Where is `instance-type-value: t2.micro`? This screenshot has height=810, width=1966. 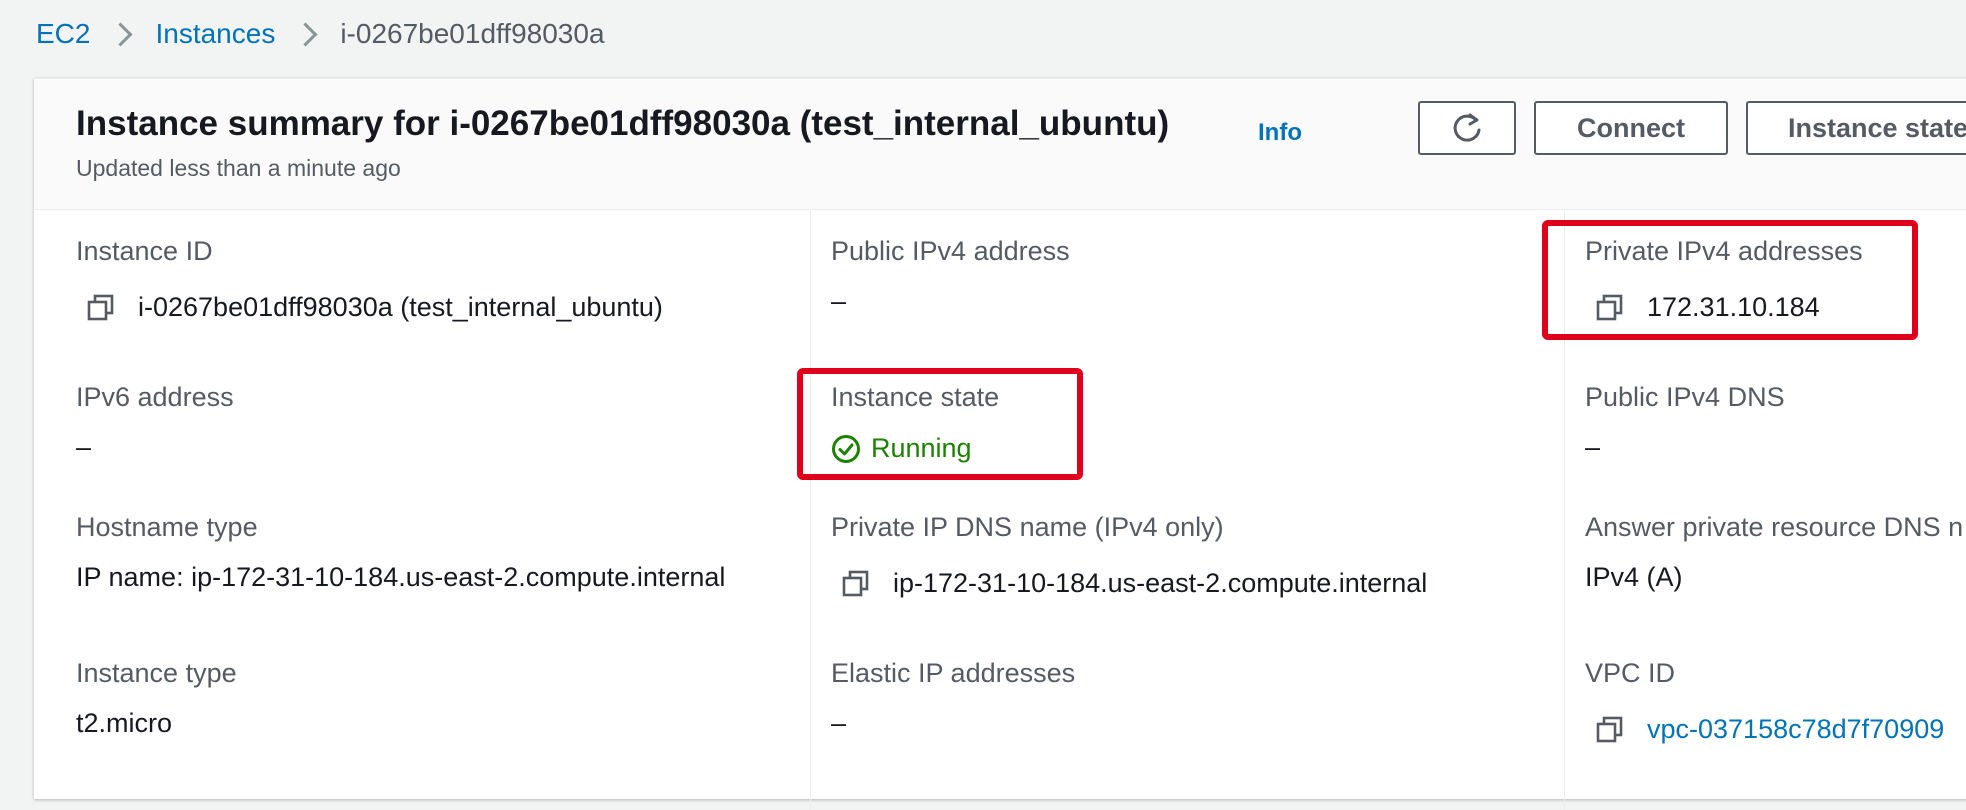
instance-type-value: t2.micro is located at coordinates (124, 723).